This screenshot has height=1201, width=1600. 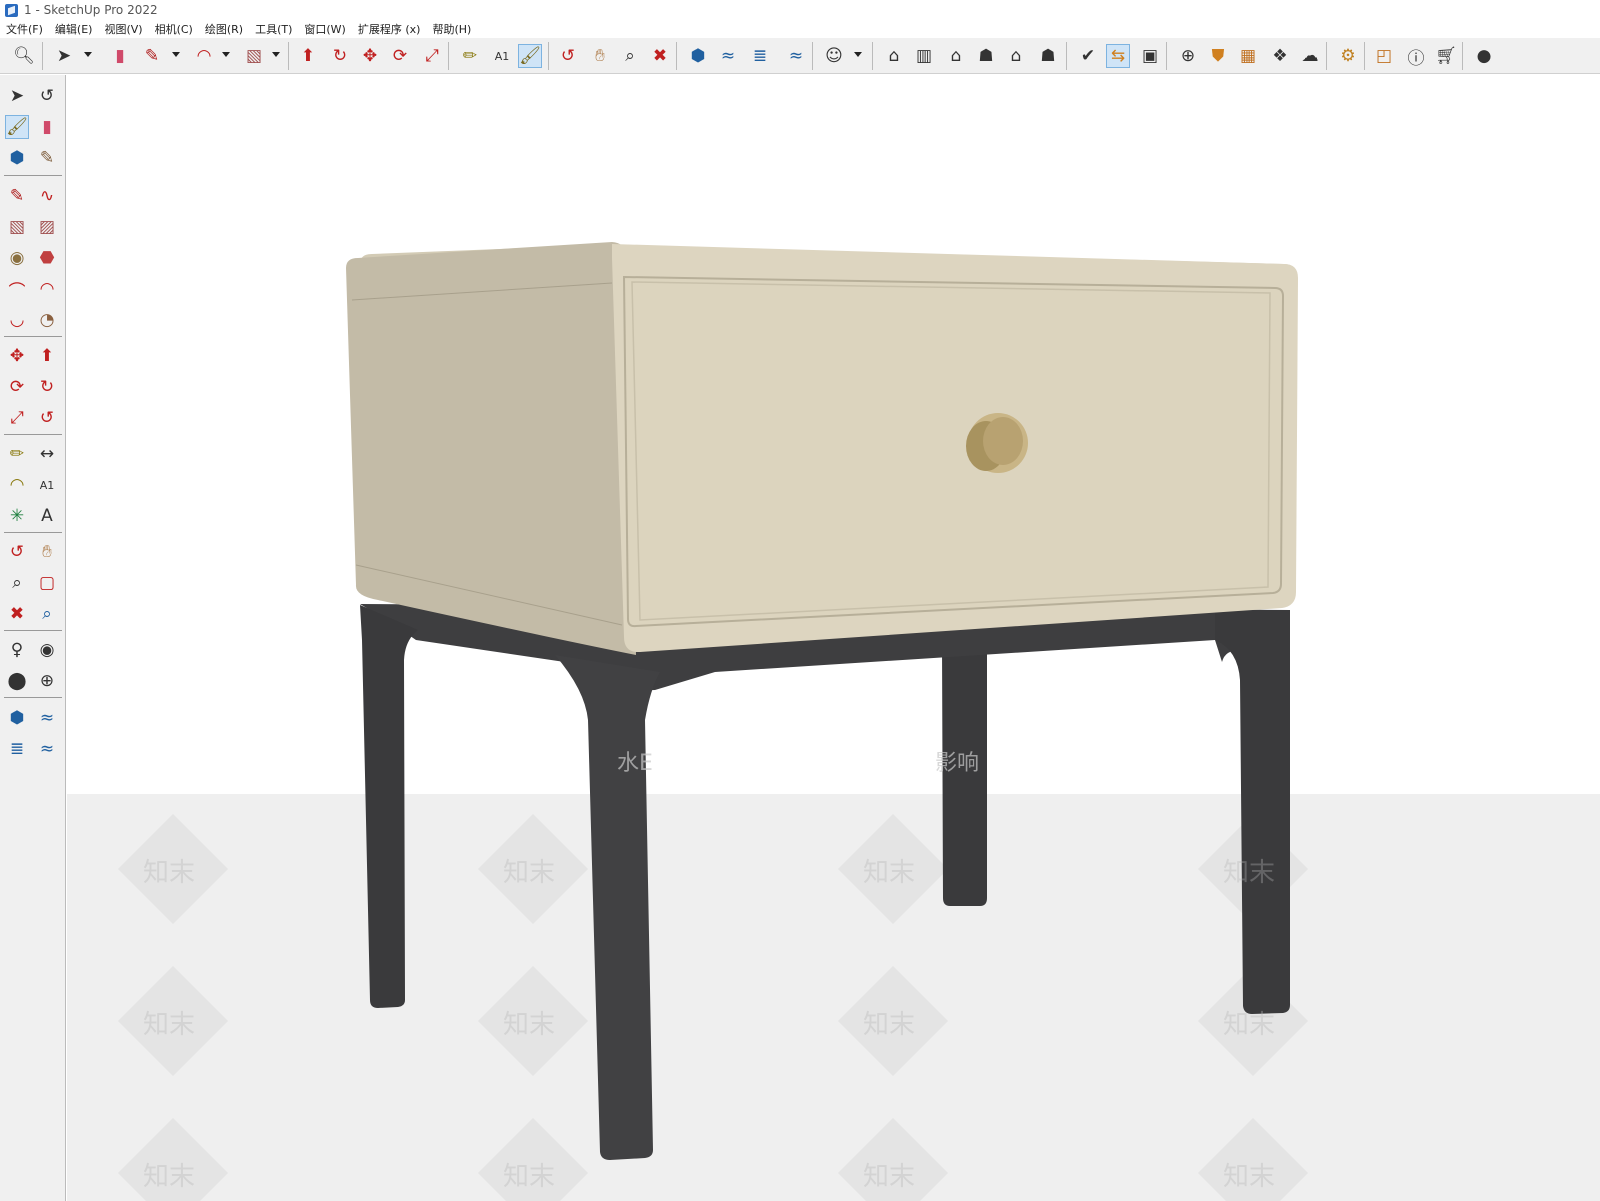 What do you see at coordinates (47, 583) in the screenshot?
I see `zoom-window-icon: ▢` at bounding box center [47, 583].